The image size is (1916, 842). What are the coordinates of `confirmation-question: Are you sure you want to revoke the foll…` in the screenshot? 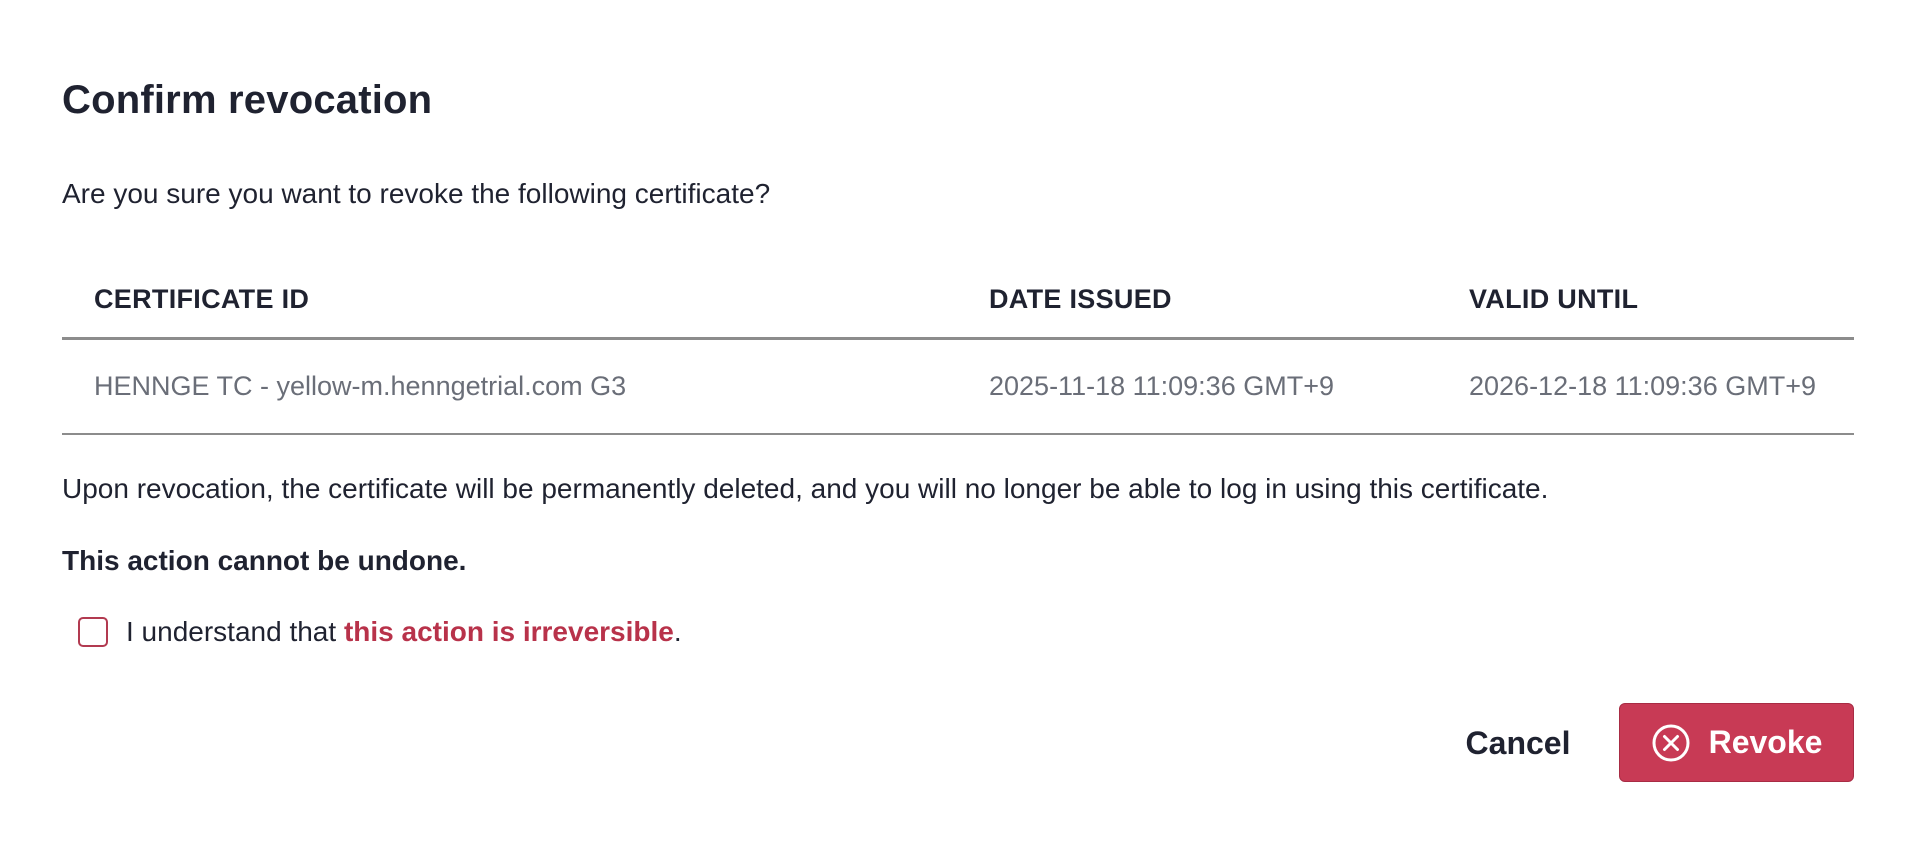 It's located at (416, 193).